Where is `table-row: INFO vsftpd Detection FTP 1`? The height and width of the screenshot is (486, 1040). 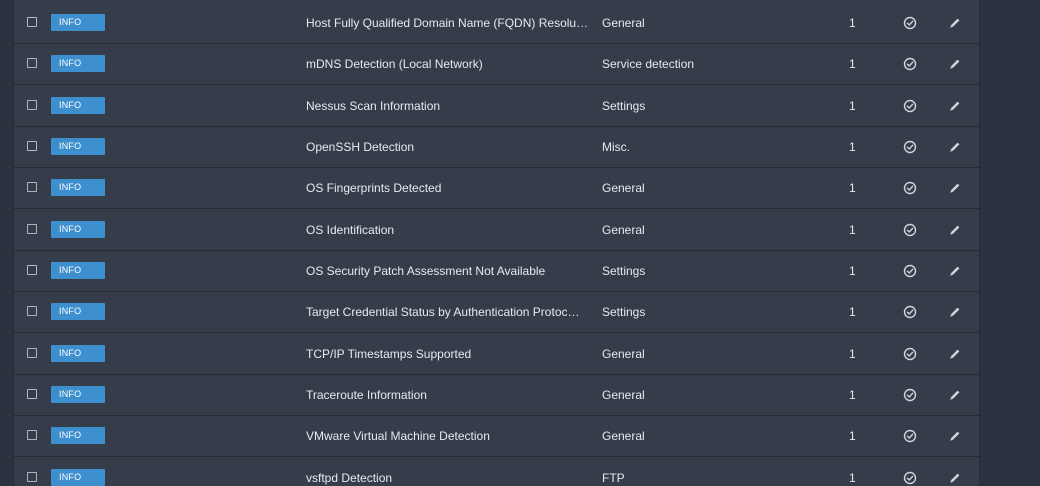 table-row: INFO vsftpd Detection FTP 1 is located at coordinates (496, 472).